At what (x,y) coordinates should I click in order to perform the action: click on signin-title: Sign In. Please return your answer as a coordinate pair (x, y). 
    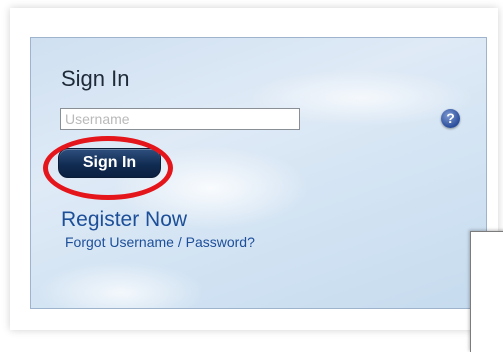
    Looking at the image, I should click on (95, 78).